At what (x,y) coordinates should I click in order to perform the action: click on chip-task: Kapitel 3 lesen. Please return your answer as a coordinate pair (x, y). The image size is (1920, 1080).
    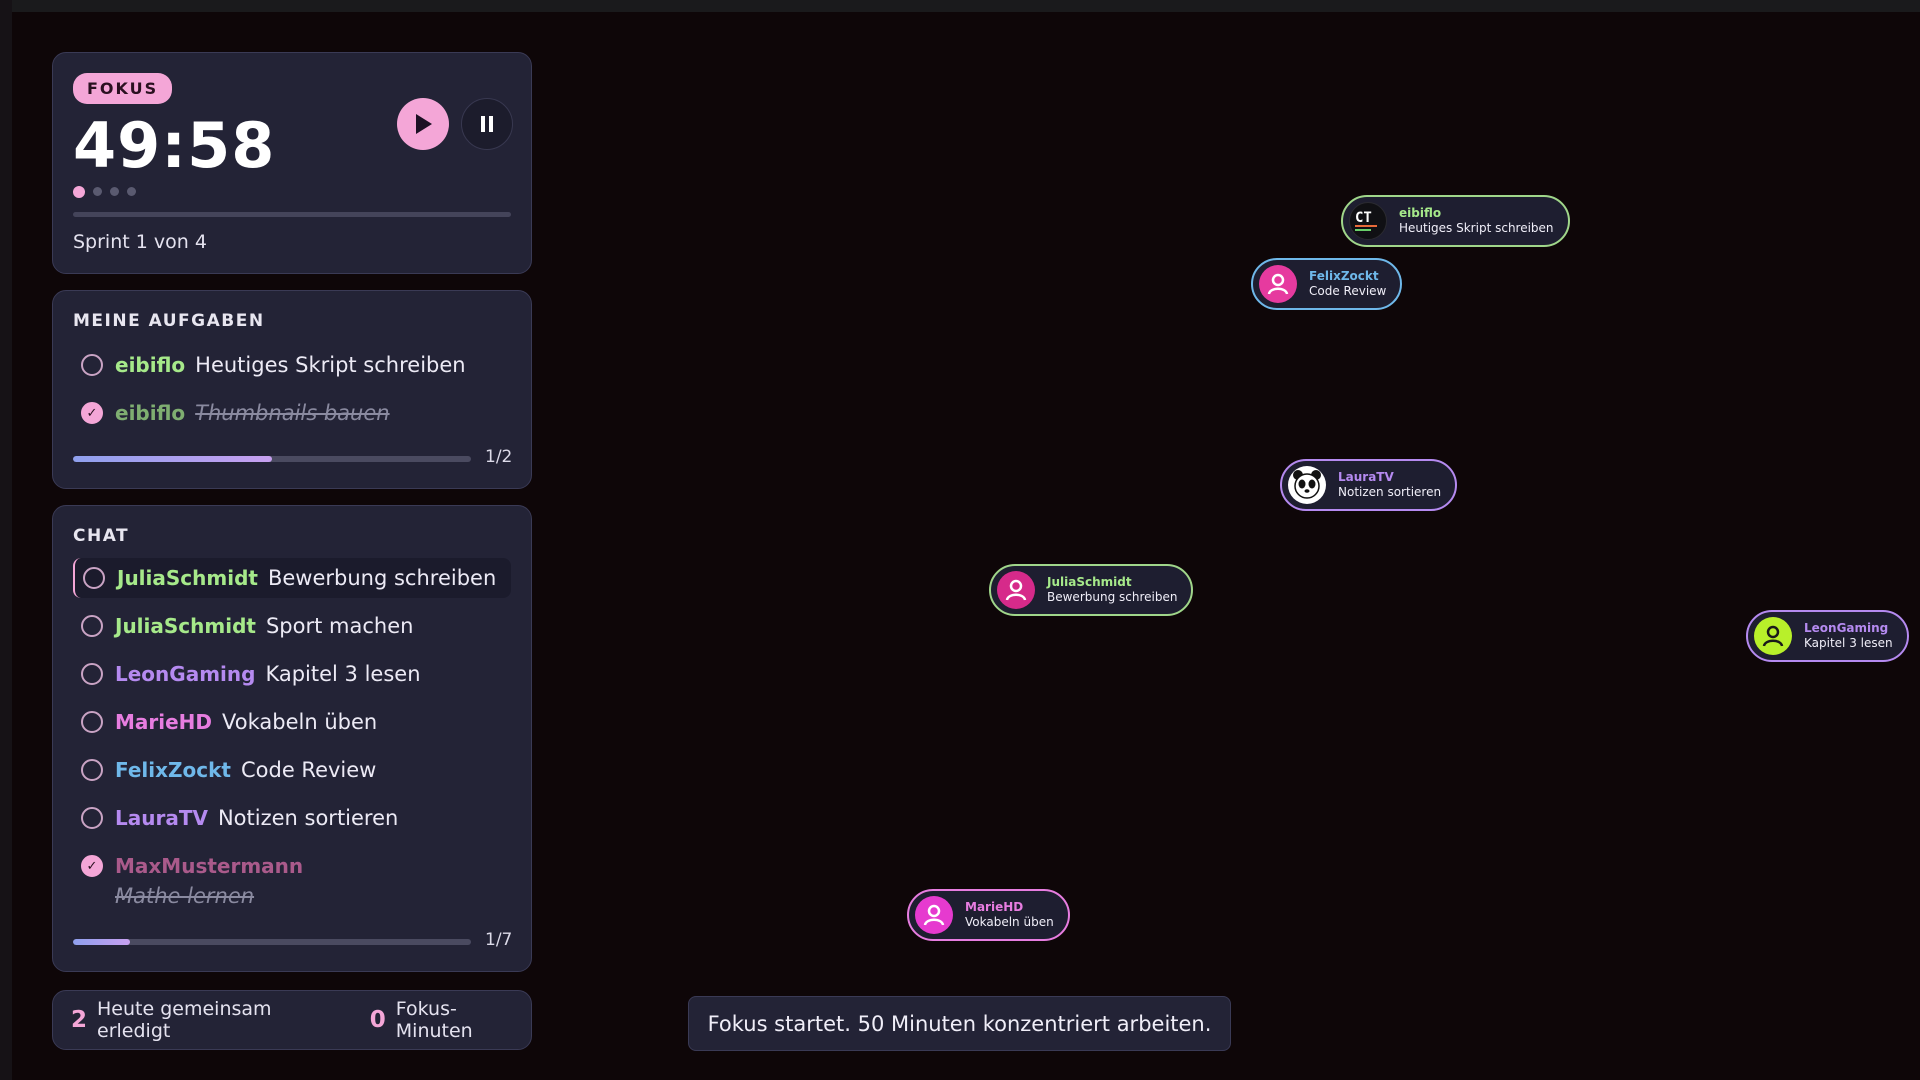
    Looking at the image, I should click on (1848, 643).